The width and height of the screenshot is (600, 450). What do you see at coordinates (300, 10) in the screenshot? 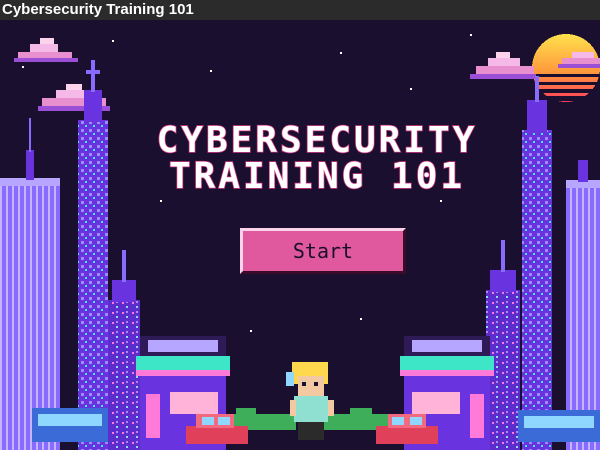
I see `window-title: Cybersecurity Training 101` at bounding box center [300, 10].